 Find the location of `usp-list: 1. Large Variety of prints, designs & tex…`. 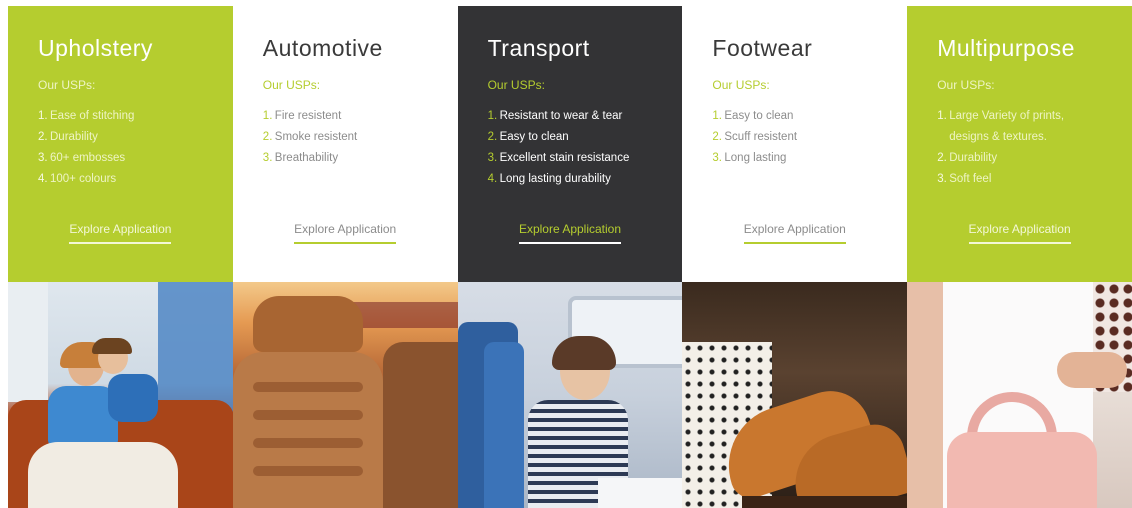

usp-list: 1. Large Variety of prints, designs & tex… is located at coordinates (1019, 148).